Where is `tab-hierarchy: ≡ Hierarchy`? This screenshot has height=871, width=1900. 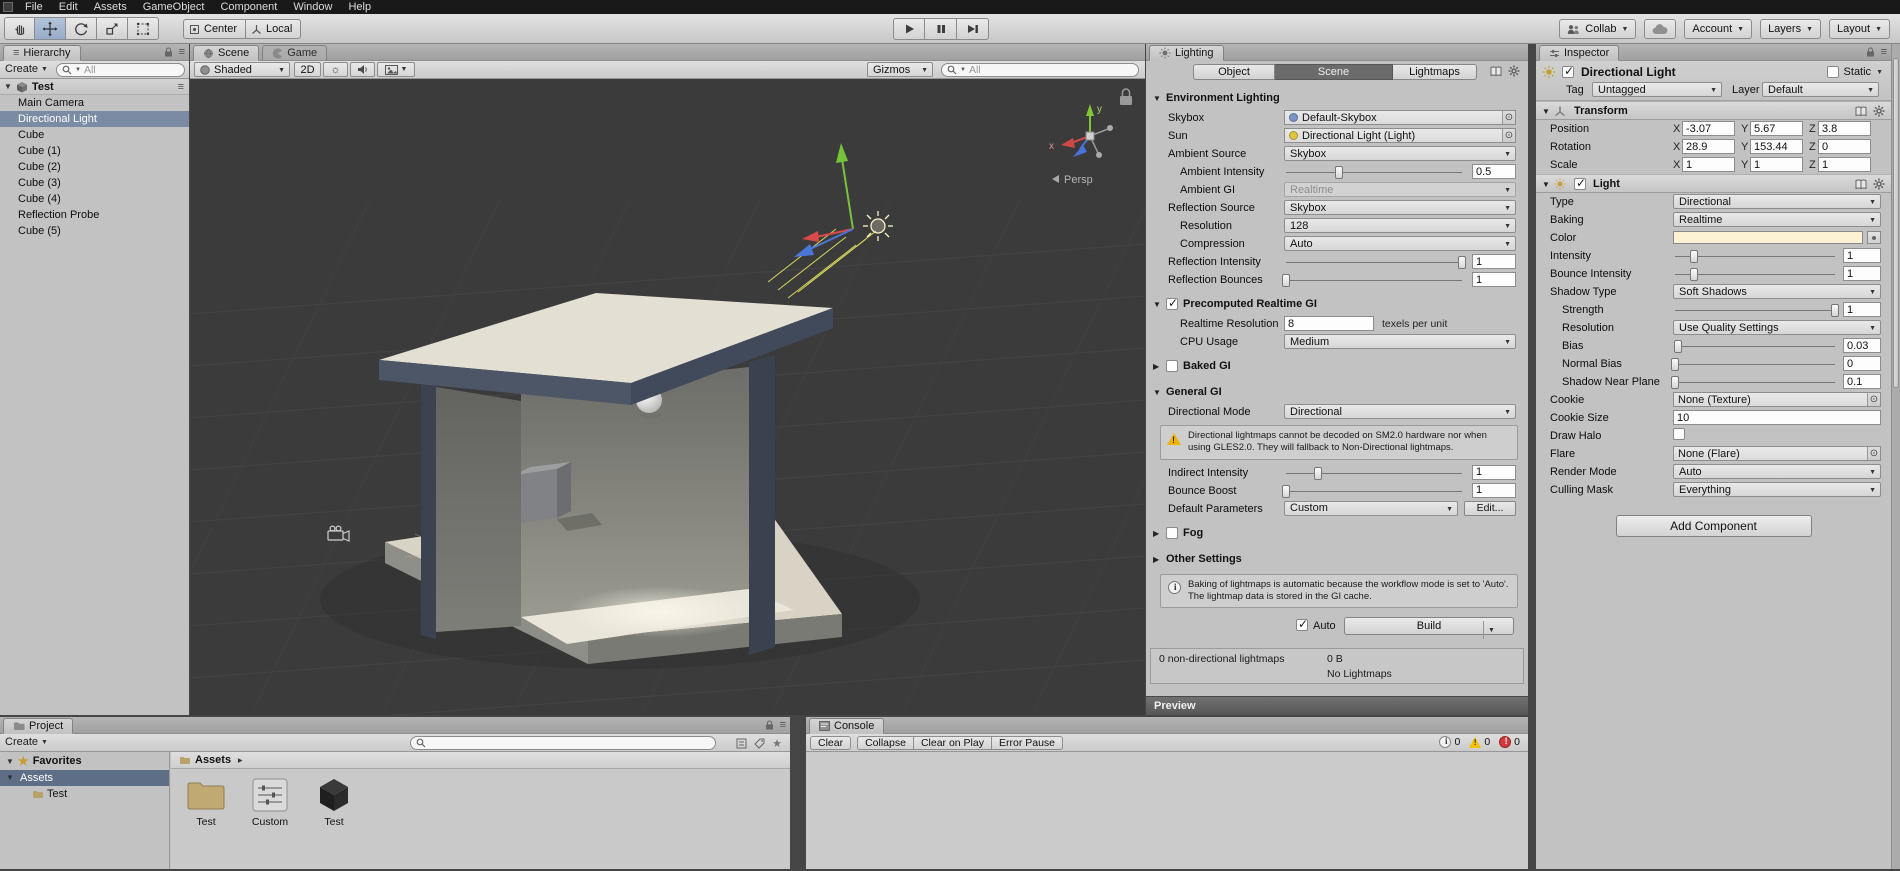
tab-hierarchy: ≡ Hierarchy is located at coordinates (42, 53).